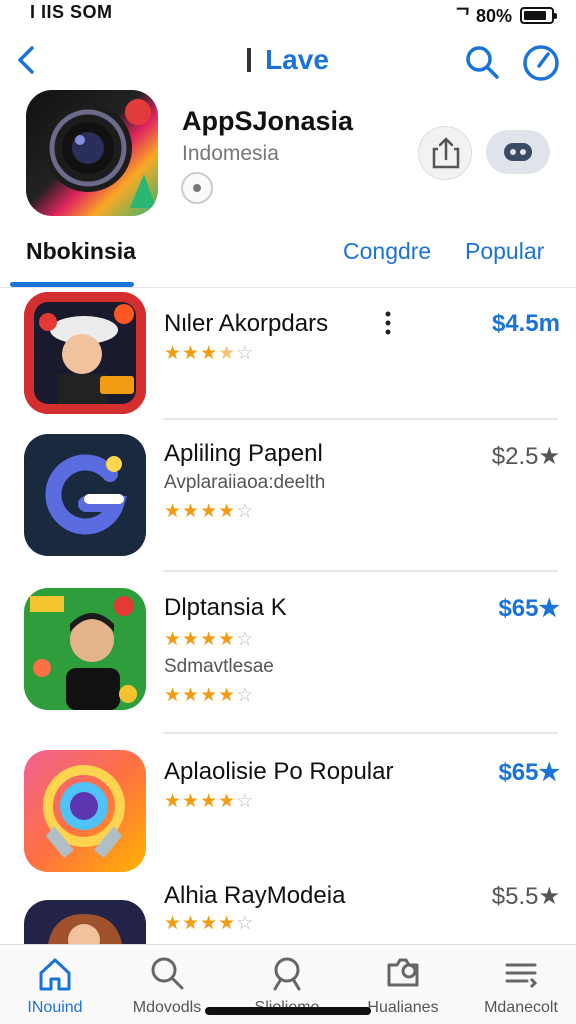  Describe the element at coordinates (387, 251) in the screenshot. I see `tab-congdre: Congdre` at that location.